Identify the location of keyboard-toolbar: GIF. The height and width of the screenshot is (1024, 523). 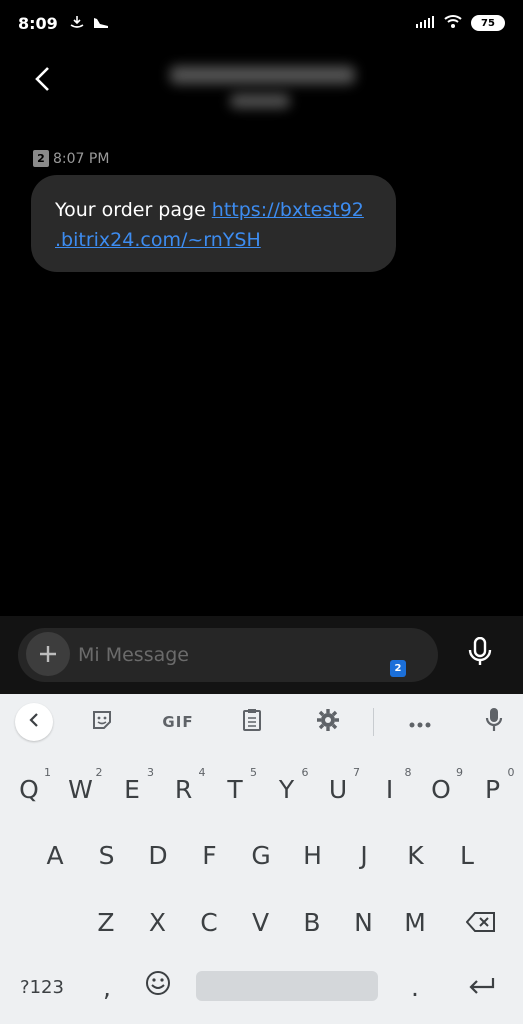
(261, 722).